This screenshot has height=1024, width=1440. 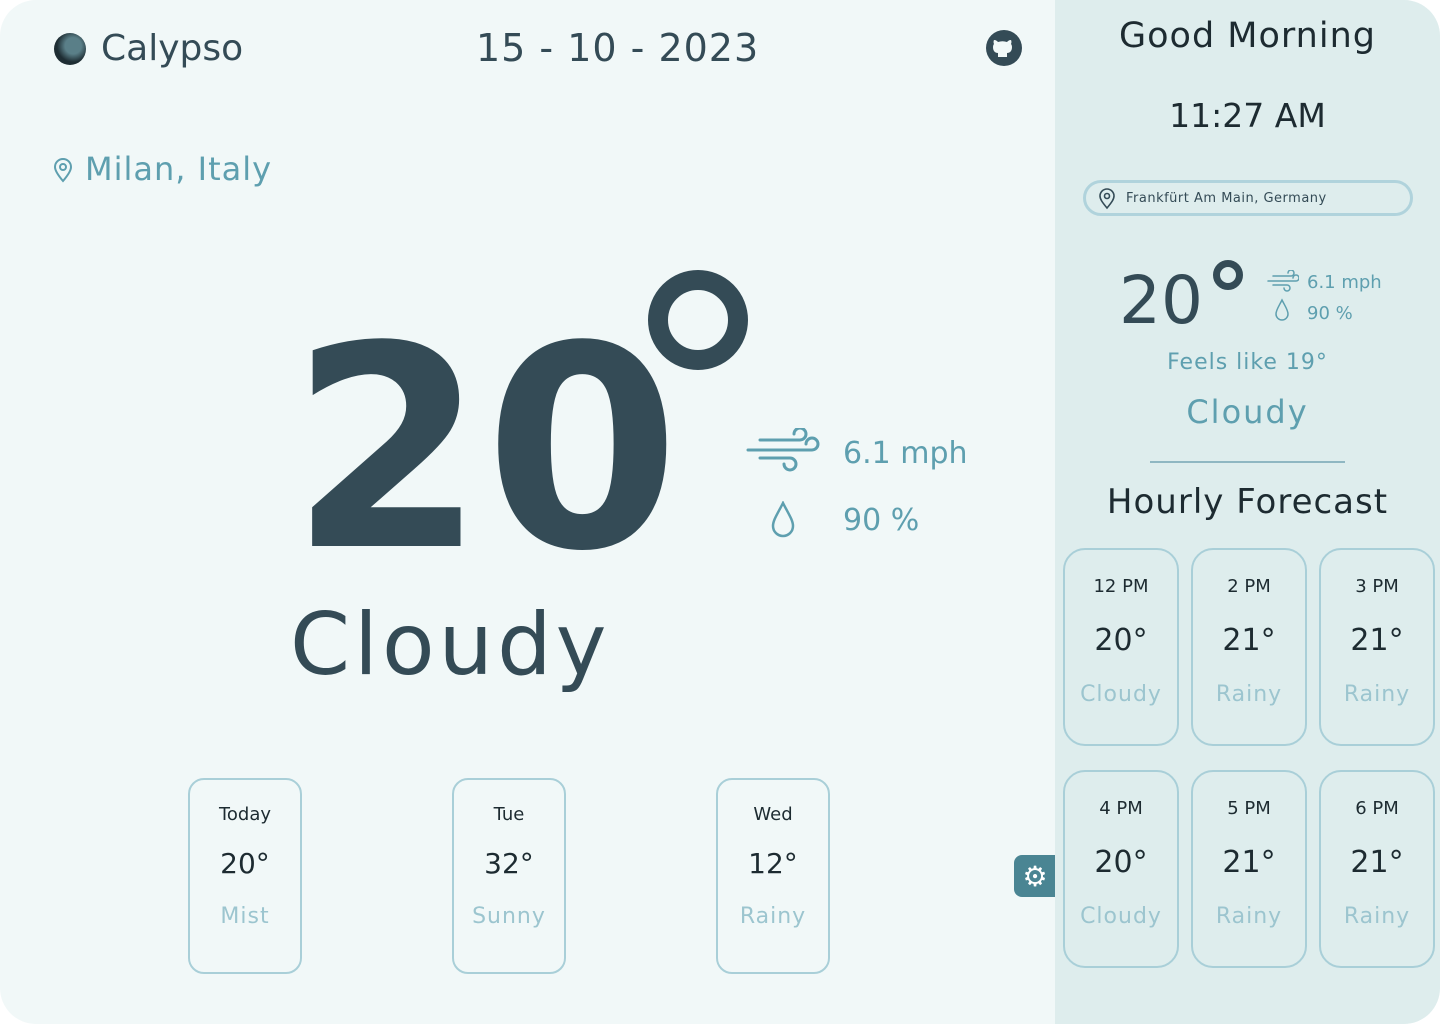 I want to click on hourly-card: 6 PM 21° Rainy, so click(x=1377, y=869).